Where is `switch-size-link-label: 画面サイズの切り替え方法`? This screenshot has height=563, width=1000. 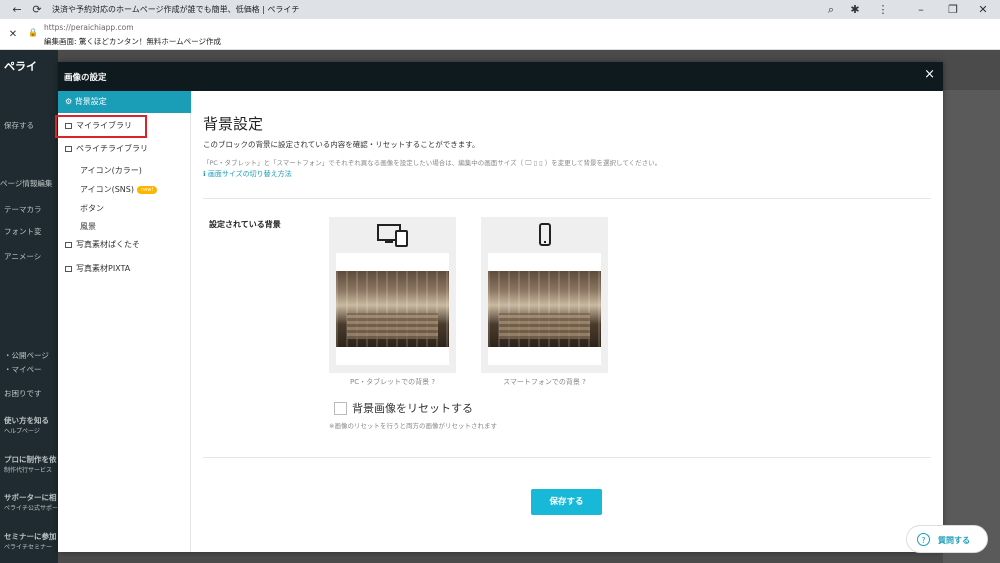 switch-size-link-label: 画面サイズの切り替え方法 is located at coordinates (249, 174).